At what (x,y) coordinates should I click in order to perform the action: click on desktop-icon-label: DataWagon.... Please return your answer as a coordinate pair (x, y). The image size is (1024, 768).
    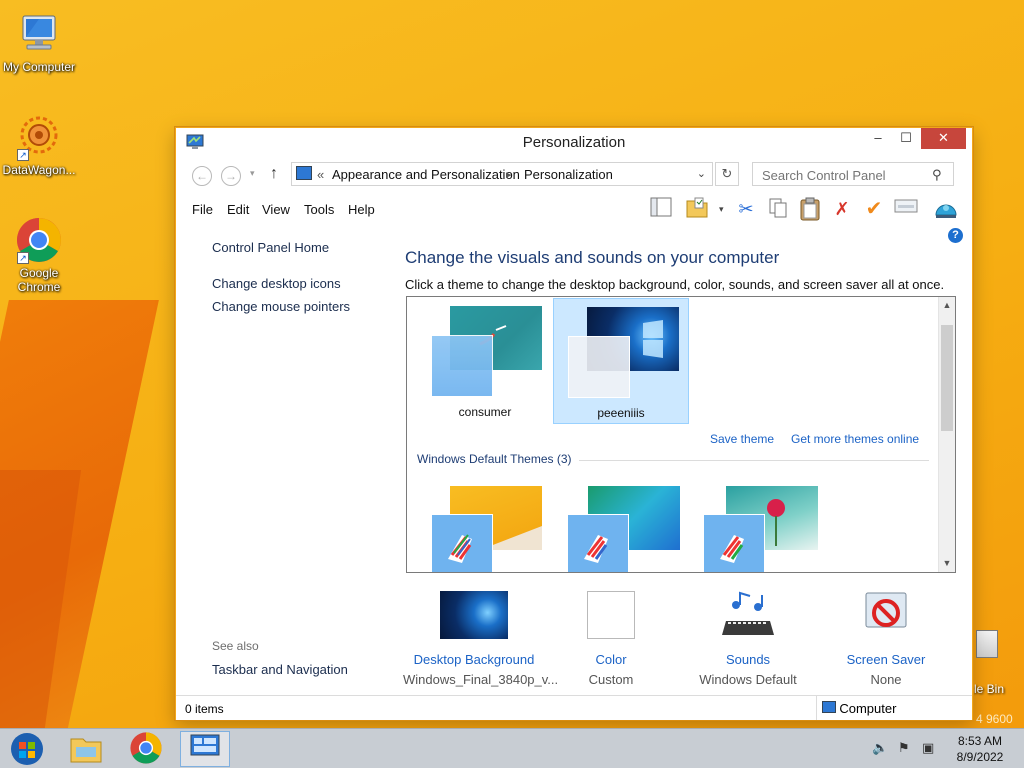
    Looking at the image, I should click on (39, 170).